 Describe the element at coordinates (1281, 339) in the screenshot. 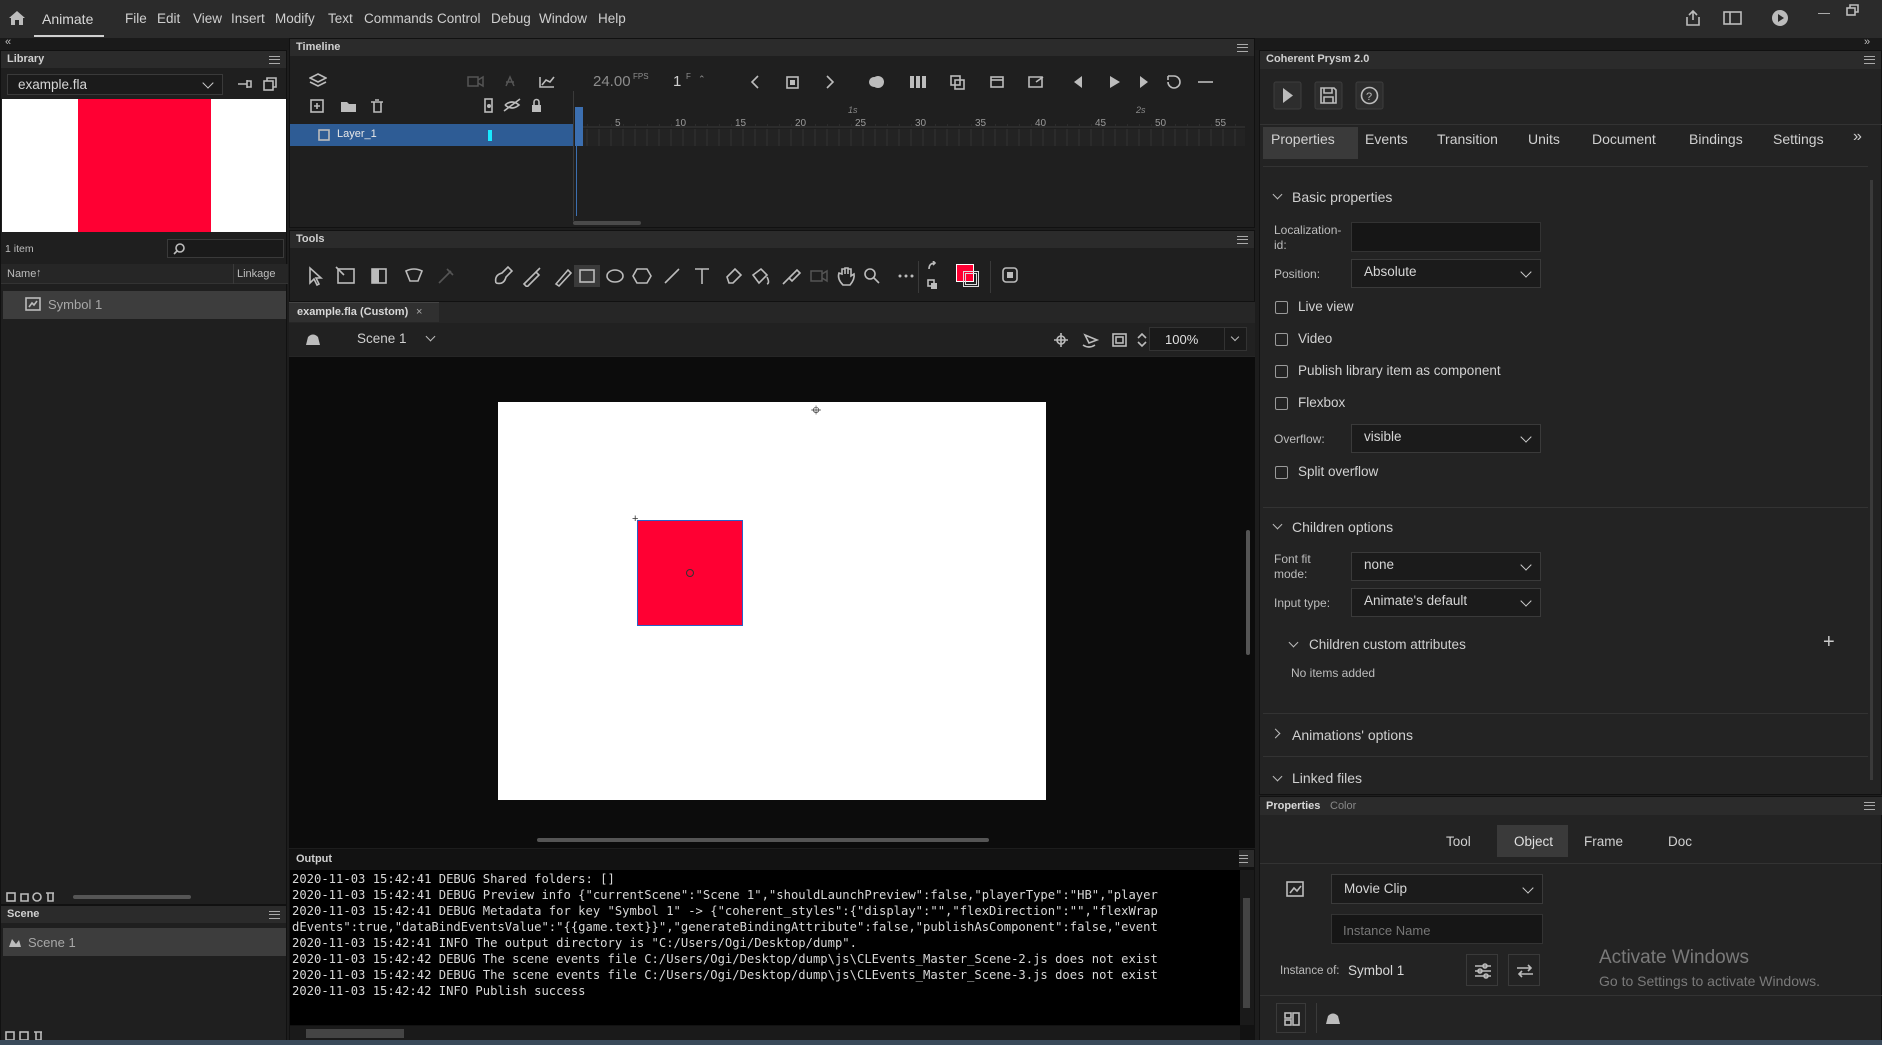

I see `video-checkbox` at that location.